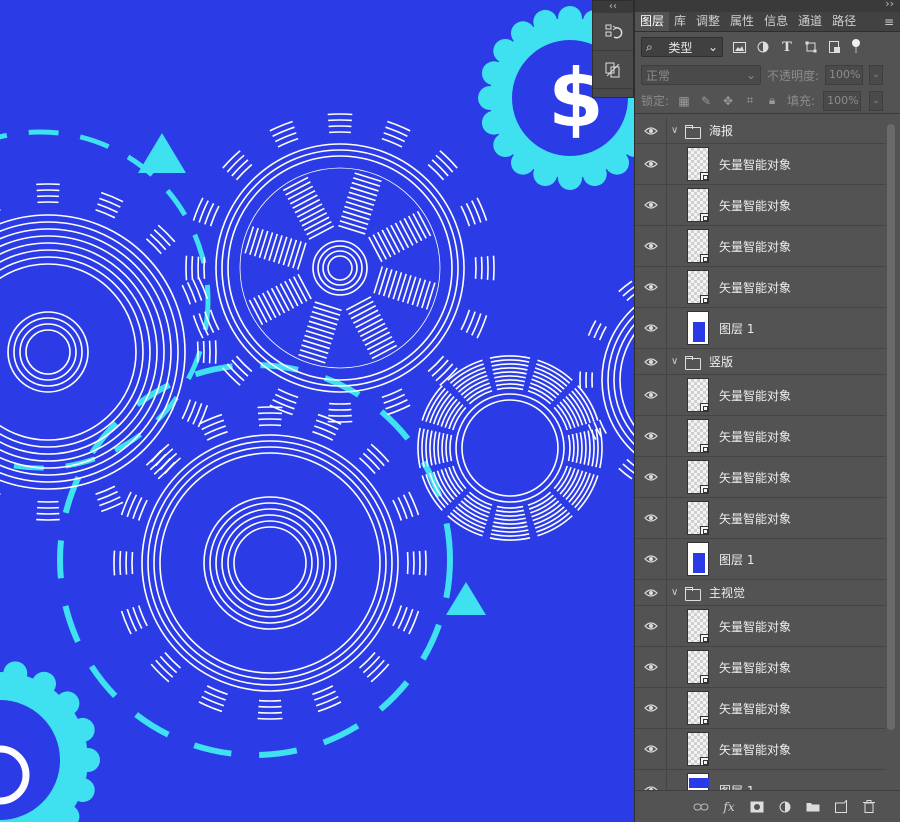  Describe the element at coordinates (787, 47) in the screenshot. I see `type-filter-icon: T` at that location.